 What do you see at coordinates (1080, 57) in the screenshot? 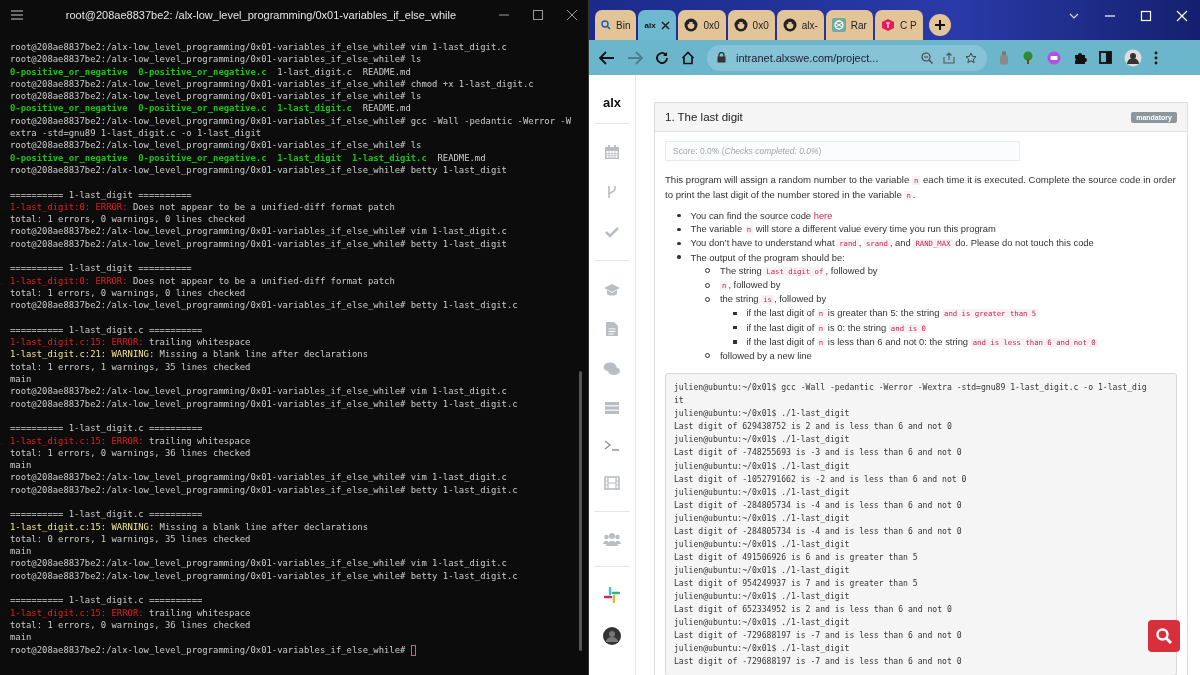
I see `puzzle-icon` at bounding box center [1080, 57].